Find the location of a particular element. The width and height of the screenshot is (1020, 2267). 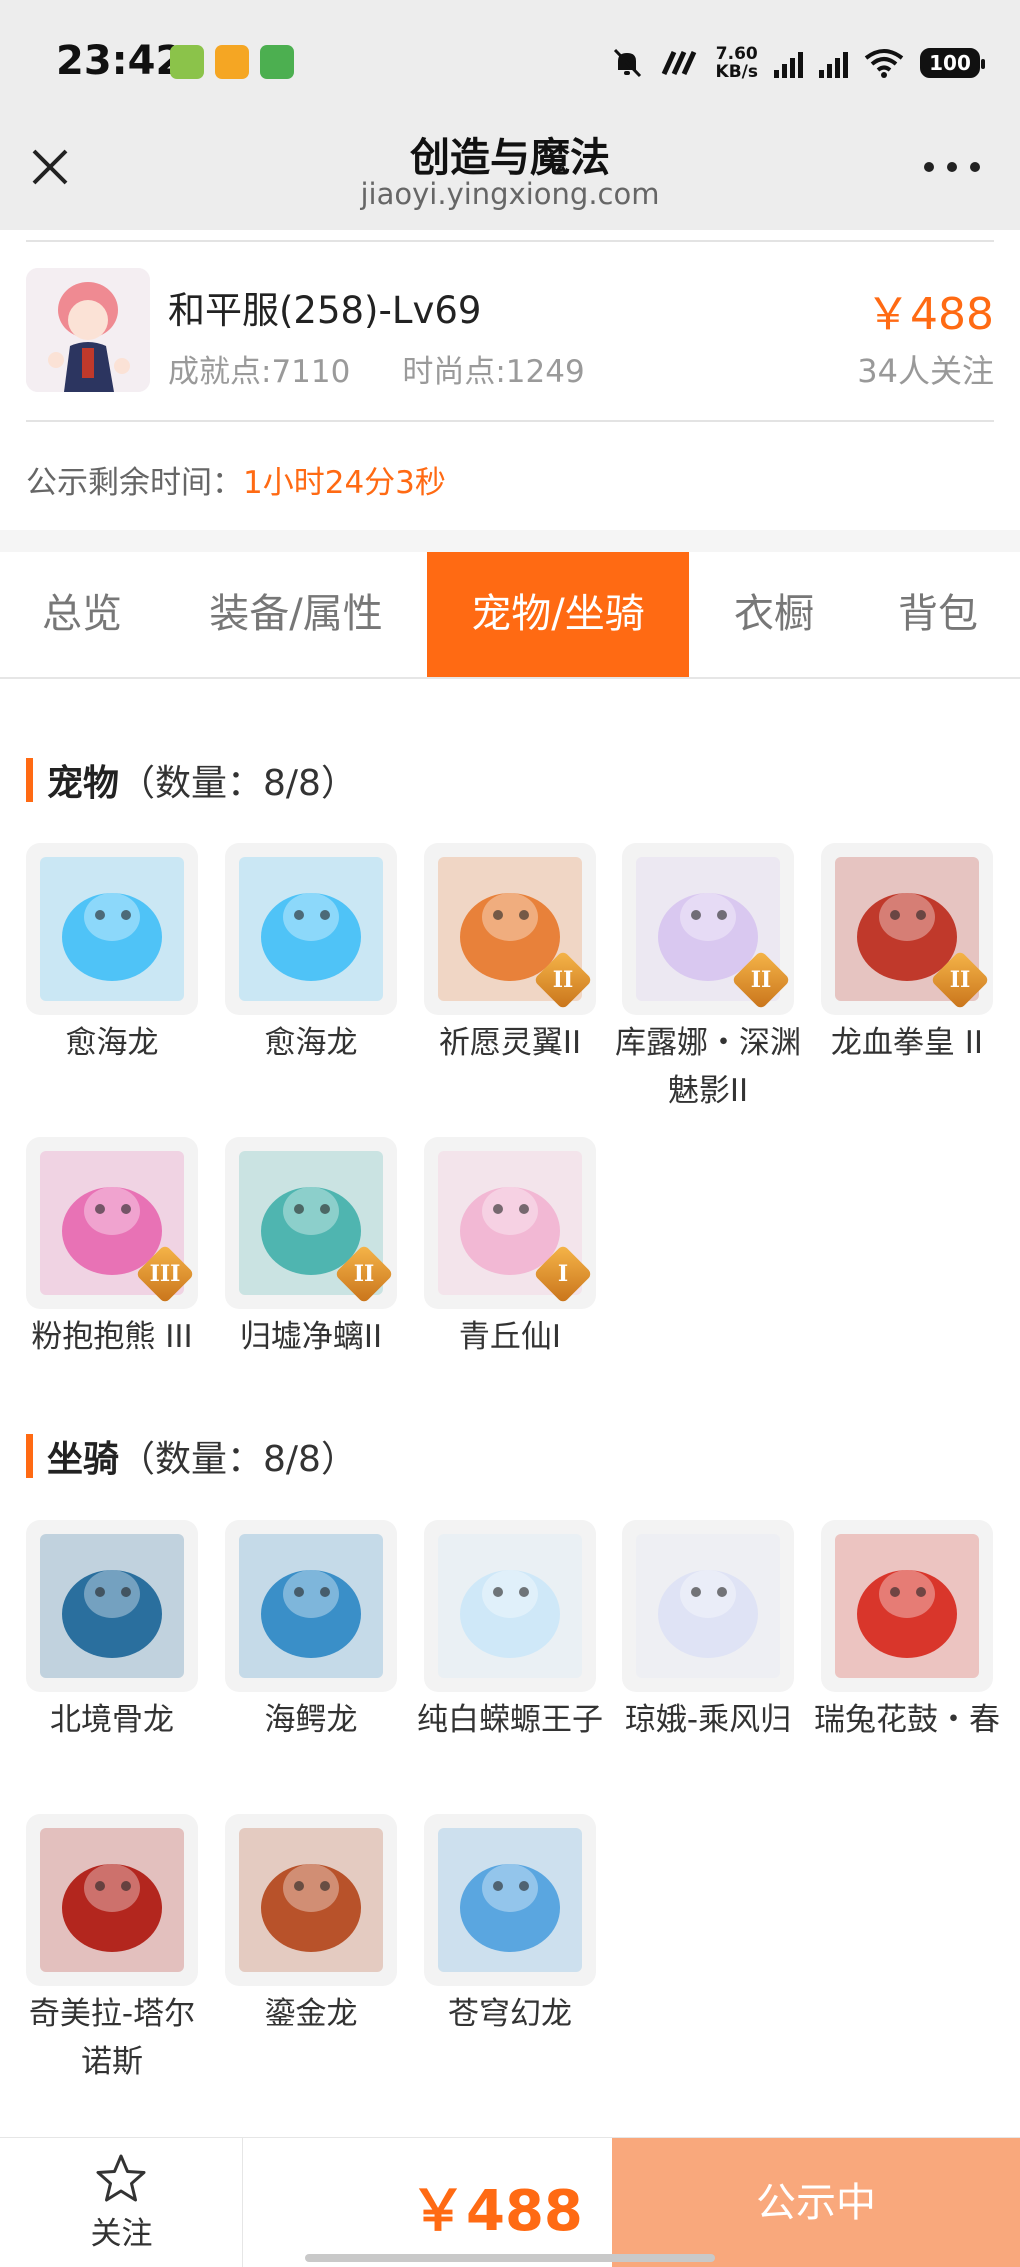

pet-name: 归墟净螭II is located at coordinates (311, 1337).